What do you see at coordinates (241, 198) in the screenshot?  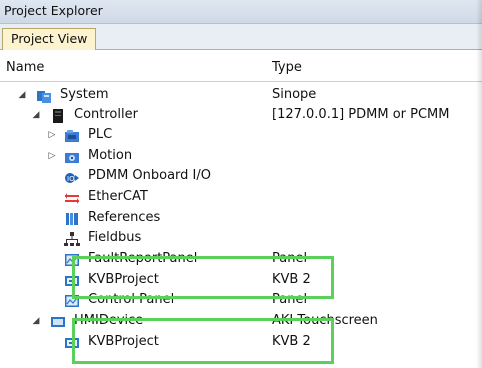 I see `tree-item-ethercat: EtherCAT` at bounding box center [241, 198].